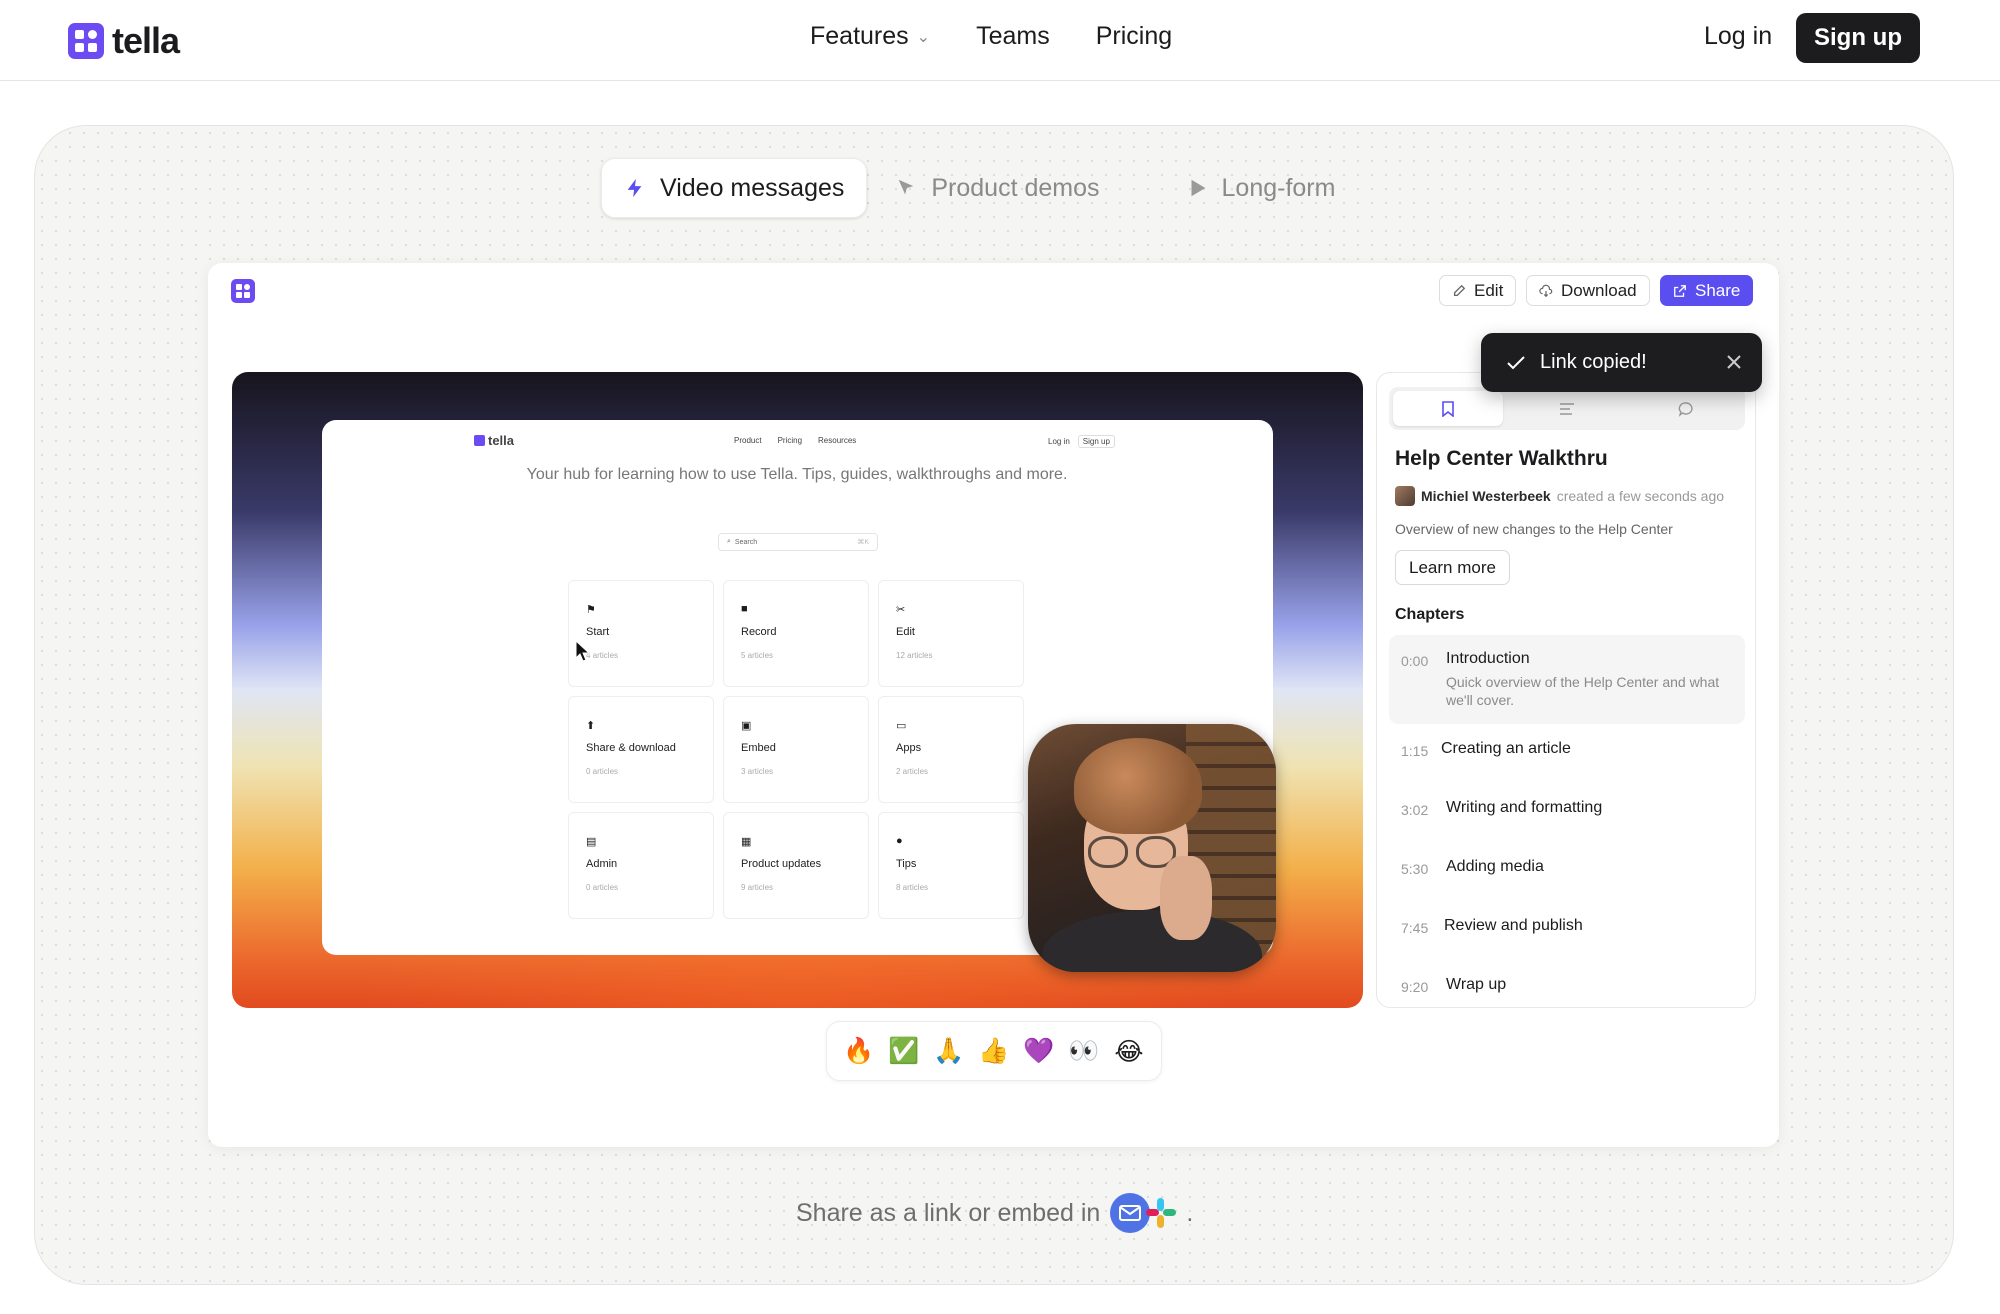  Describe the element at coordinates (1448, 408) in the screenshot. I see `tab-bookmarks` at that location.